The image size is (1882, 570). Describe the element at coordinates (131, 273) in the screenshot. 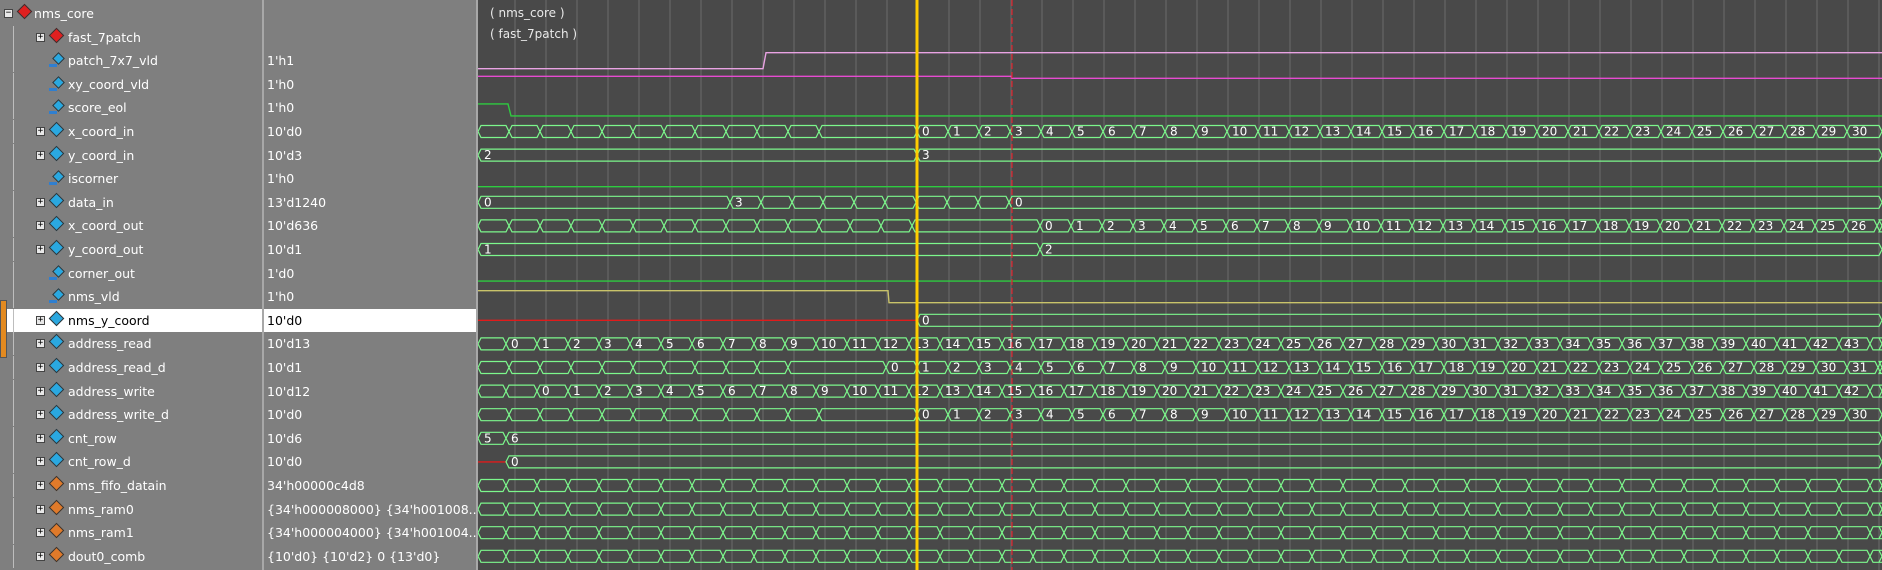

I see `signal-row-corner-out: corner_out` at that location.